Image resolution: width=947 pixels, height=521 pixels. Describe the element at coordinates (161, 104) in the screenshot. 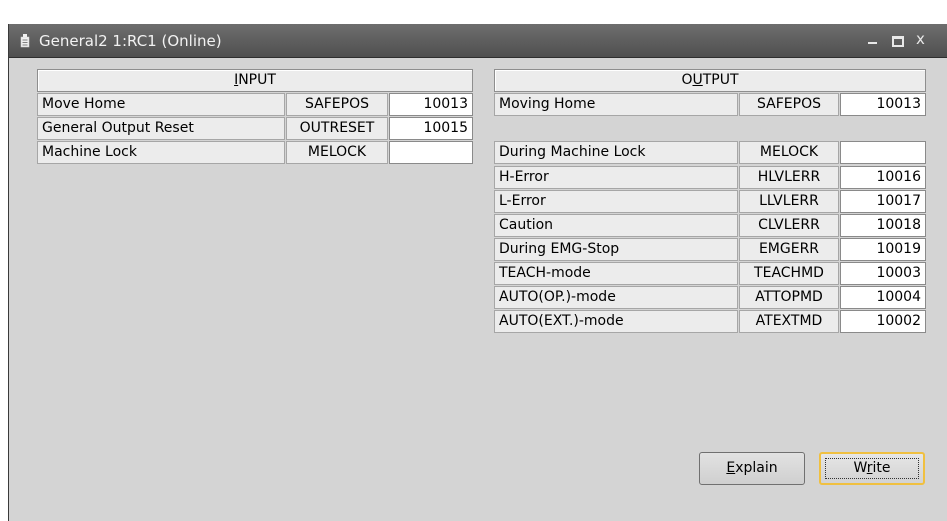

I see `input-label: Move Home` at that location.